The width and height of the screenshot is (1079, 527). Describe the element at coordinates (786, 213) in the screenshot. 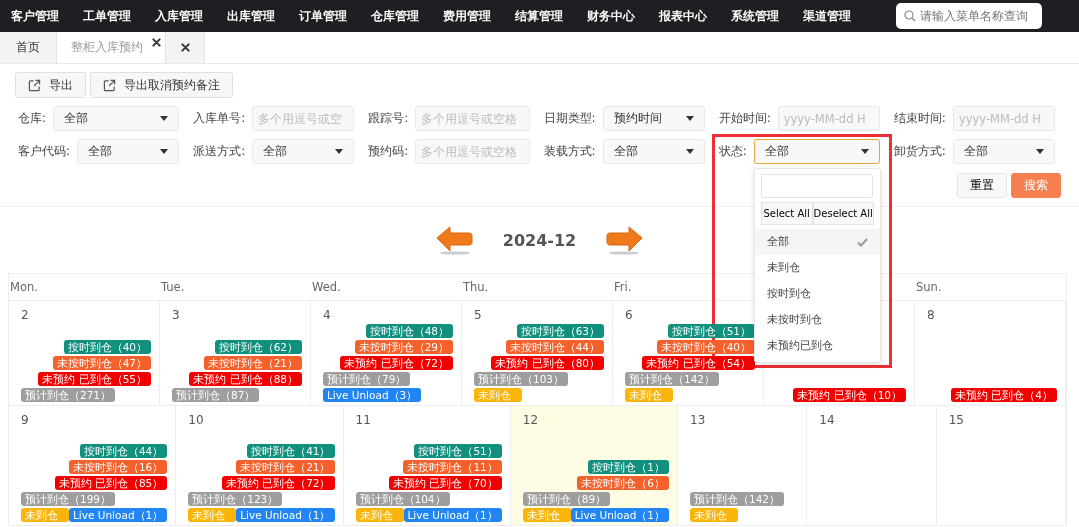

I see `menu-action-button: Select All` at that location.